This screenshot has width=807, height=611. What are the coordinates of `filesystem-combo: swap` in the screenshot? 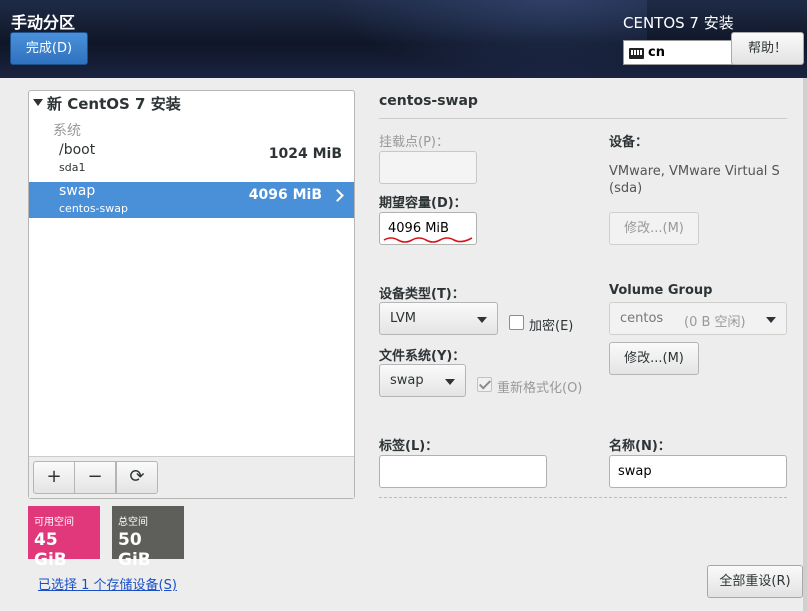 It's located at (422, 380).